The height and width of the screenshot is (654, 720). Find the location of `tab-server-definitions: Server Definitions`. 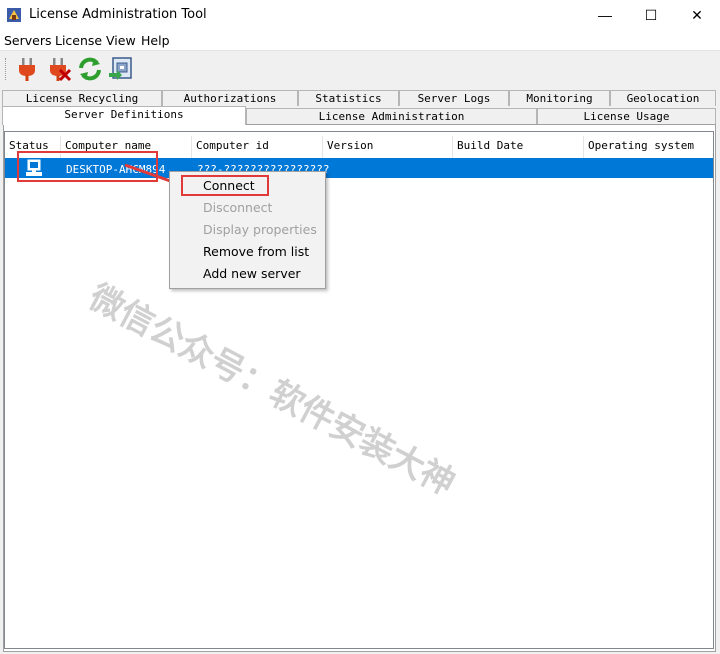

tab-server-definitions: Server Definitions is located at coordinates (124, 115).